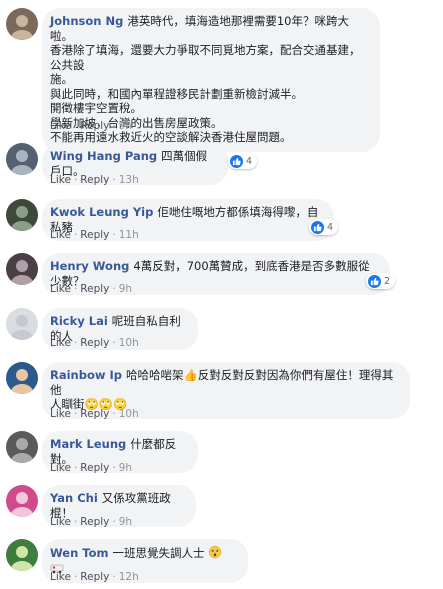 Image resolution: width=443 pixels, height=589 pixels. Describe the element at coordinates (74, 498) in the screenshot. I see `author-name: Yan Chi` at that location.